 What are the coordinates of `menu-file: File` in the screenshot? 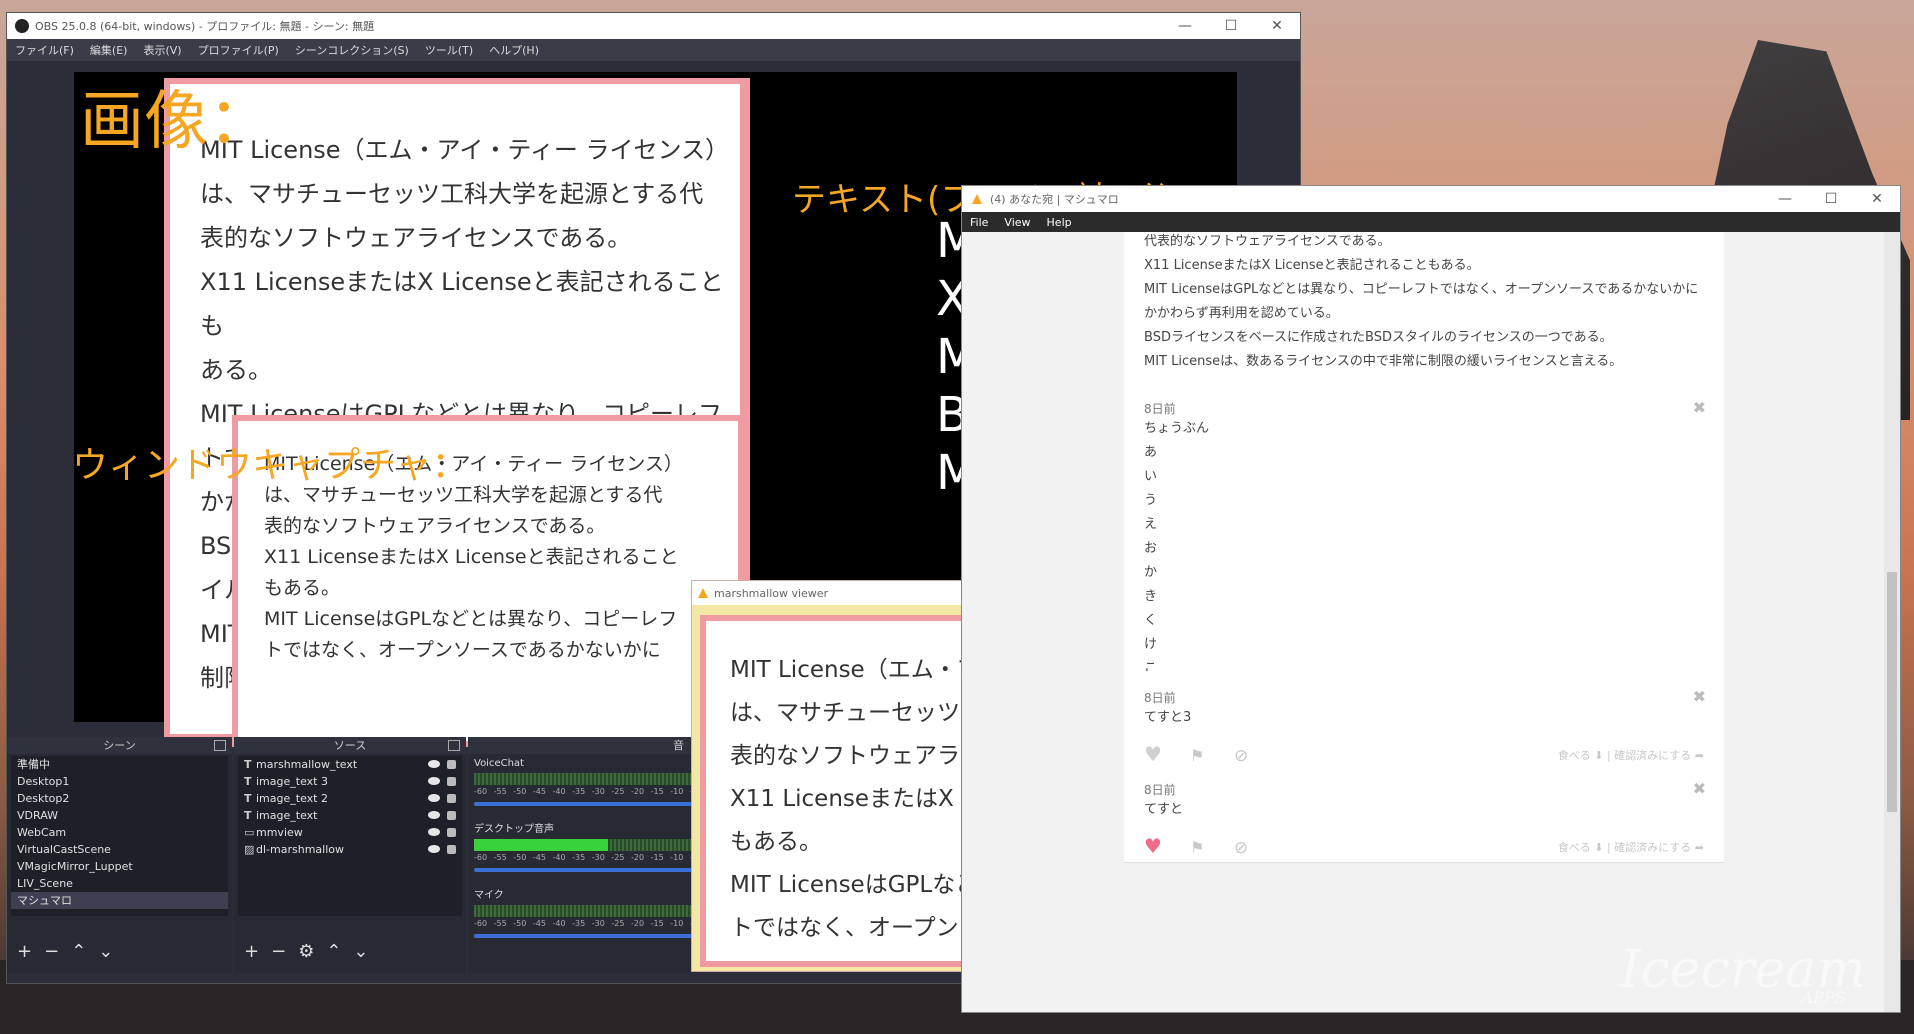 It's located at (979, 222).